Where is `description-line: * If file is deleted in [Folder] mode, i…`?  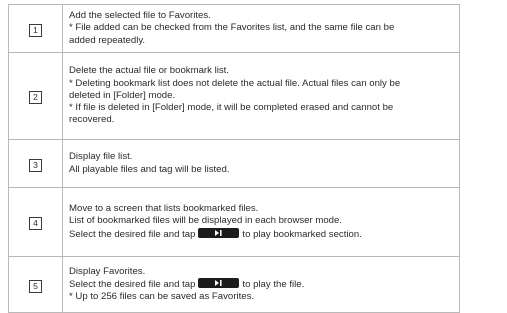 description-line: * If file is deleted in [Folder] mode, i… is located at coordinates (231, 108).